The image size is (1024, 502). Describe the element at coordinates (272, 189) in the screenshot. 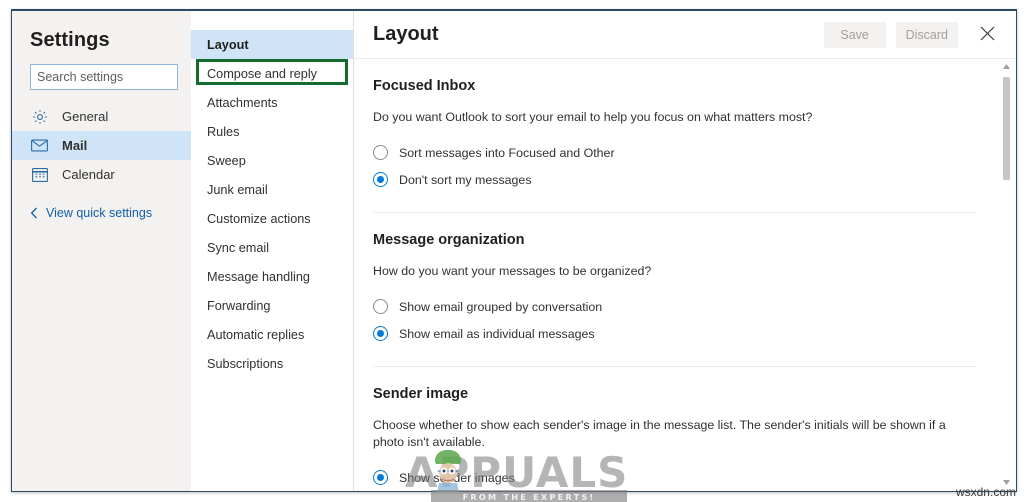

I see `nav-item-junk-email: Junk email` at that location.